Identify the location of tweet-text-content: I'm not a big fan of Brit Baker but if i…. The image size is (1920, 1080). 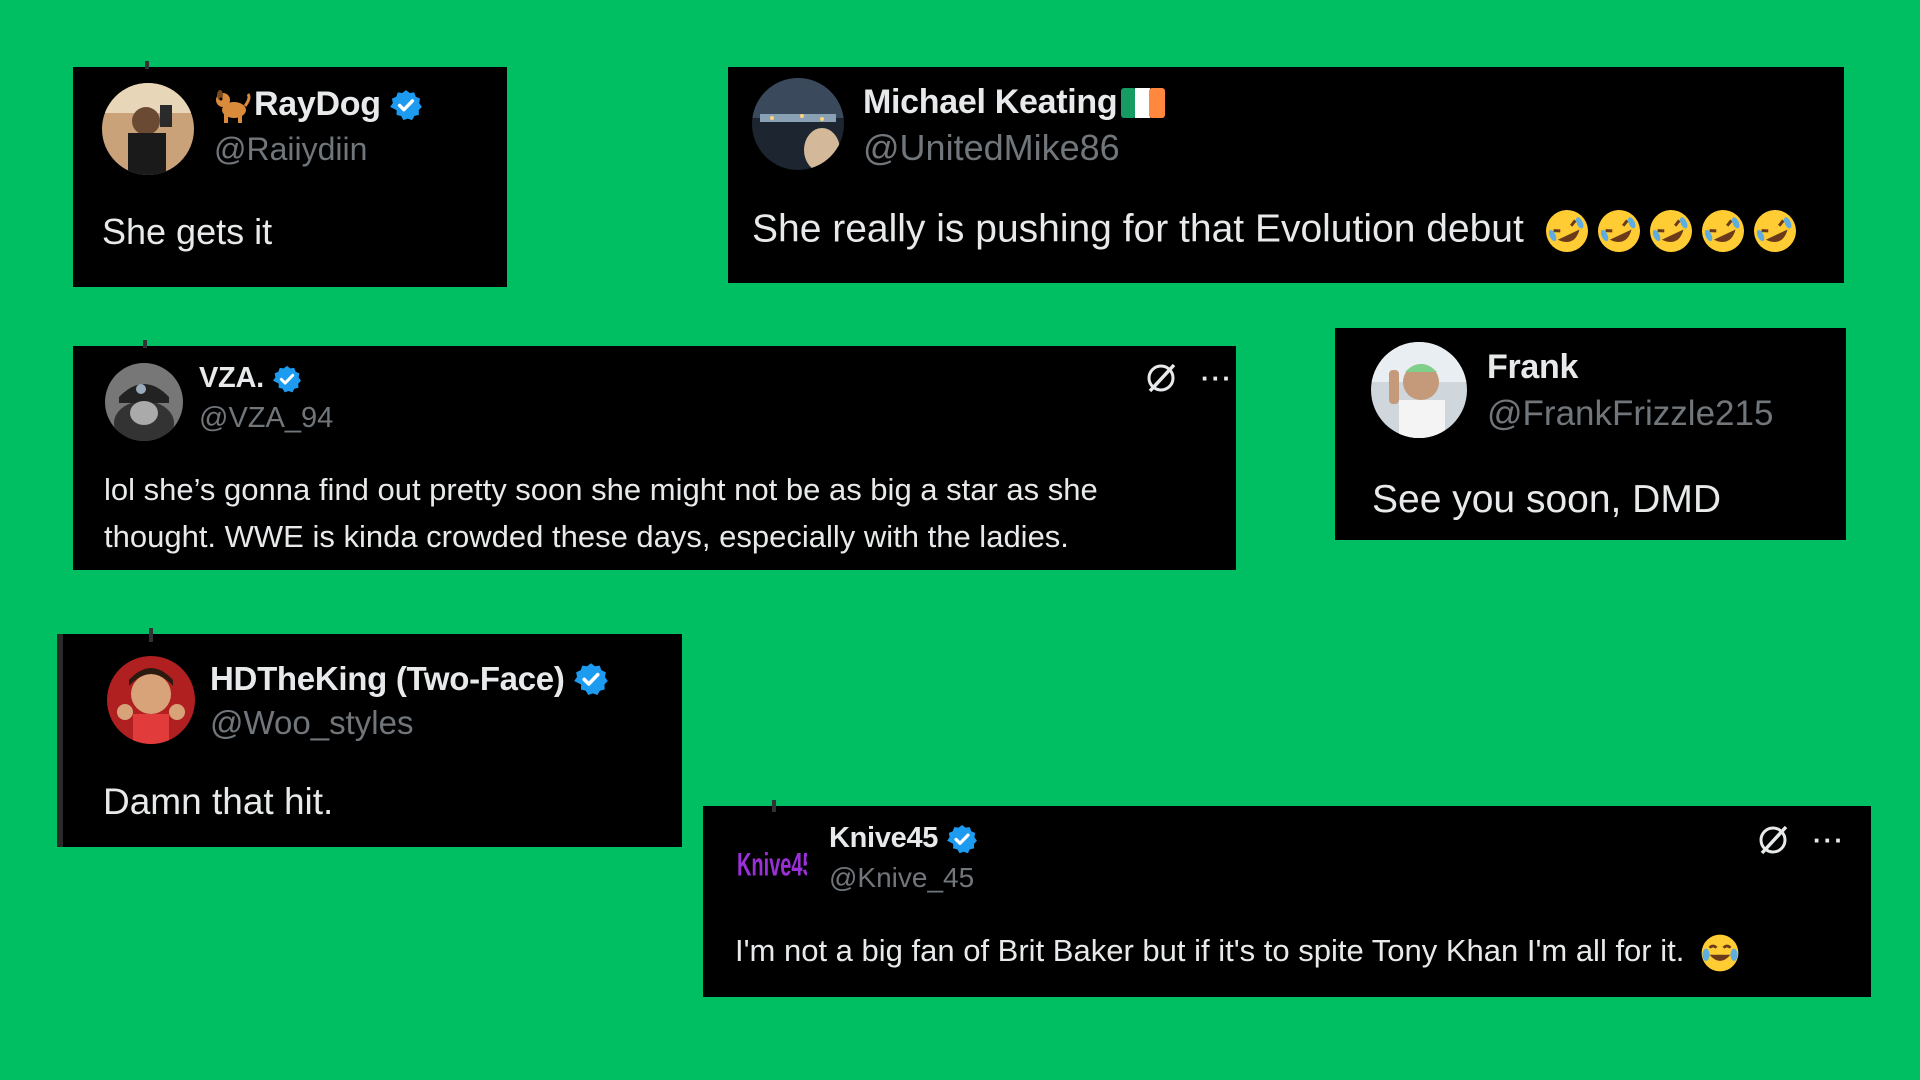
(1210, 951).